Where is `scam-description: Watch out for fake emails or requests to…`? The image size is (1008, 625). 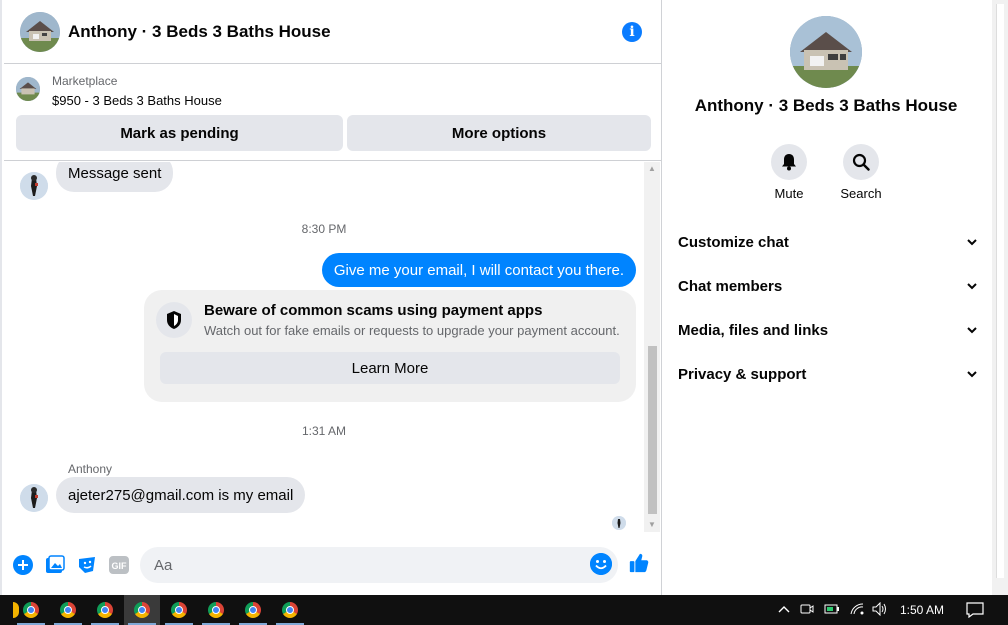
scam-description: Watch out for fake emails or requests to… is located at coordinates (412, 330).